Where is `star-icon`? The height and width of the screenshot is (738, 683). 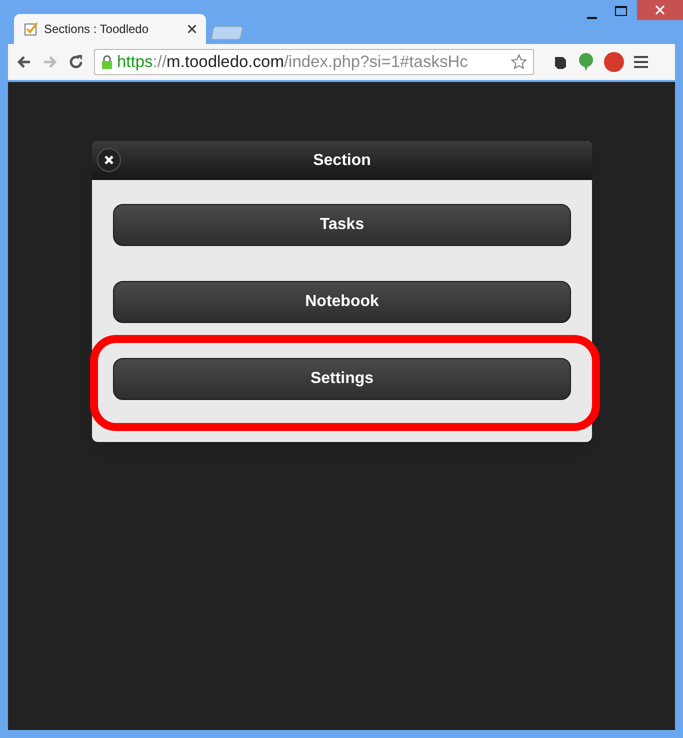 star-icon is located at coordinates (519, 62).